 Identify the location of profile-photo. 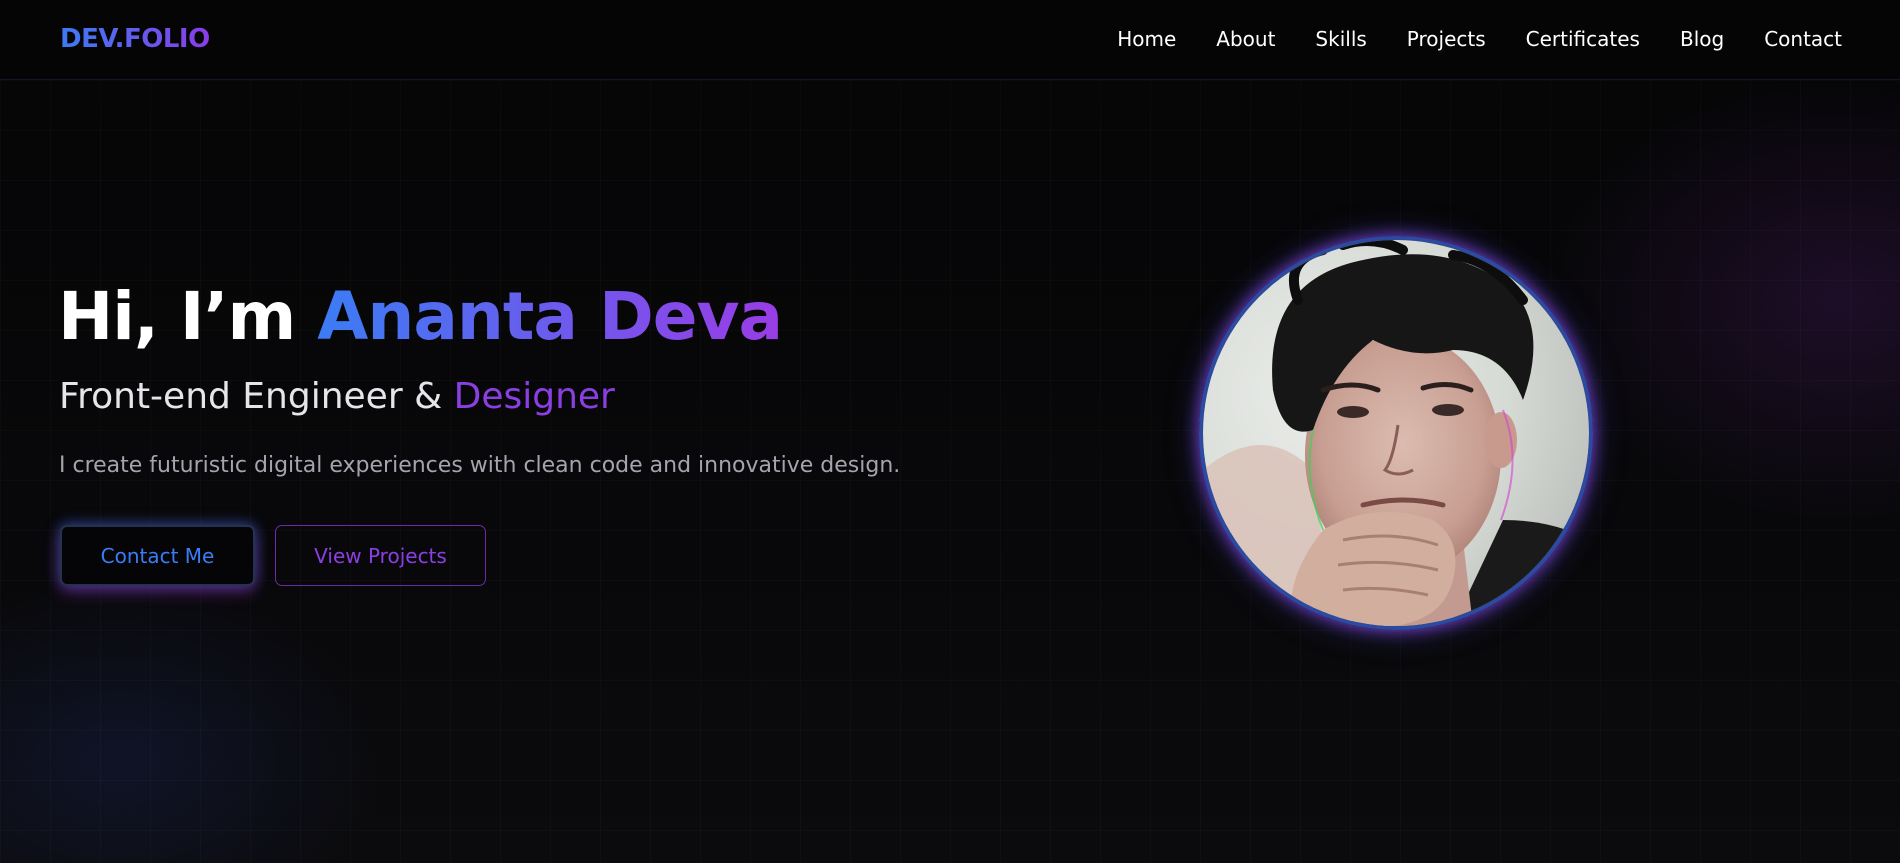
(1396, 433).